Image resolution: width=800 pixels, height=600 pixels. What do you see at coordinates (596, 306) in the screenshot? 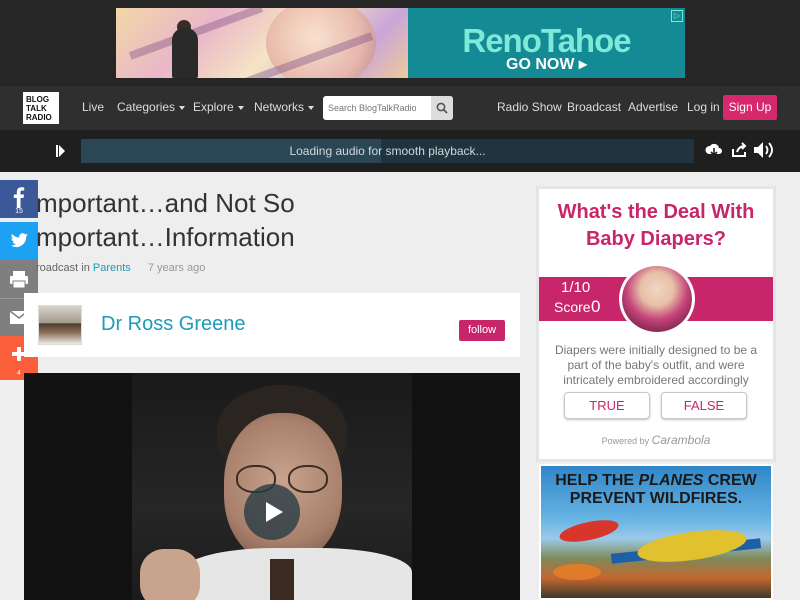
I see `quiz-score-value: 0` at bounding box center [596, 306].